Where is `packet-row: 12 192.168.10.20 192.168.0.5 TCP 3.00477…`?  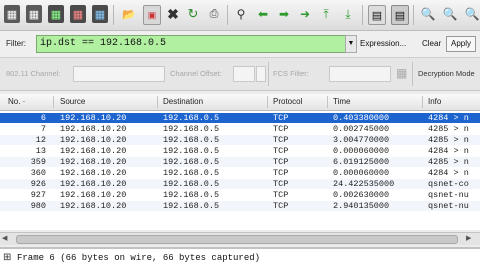
packet-row: 12 192.168.10.20 192.168.0.5 TCP 3.00477… is located at coordinates (240, 140).